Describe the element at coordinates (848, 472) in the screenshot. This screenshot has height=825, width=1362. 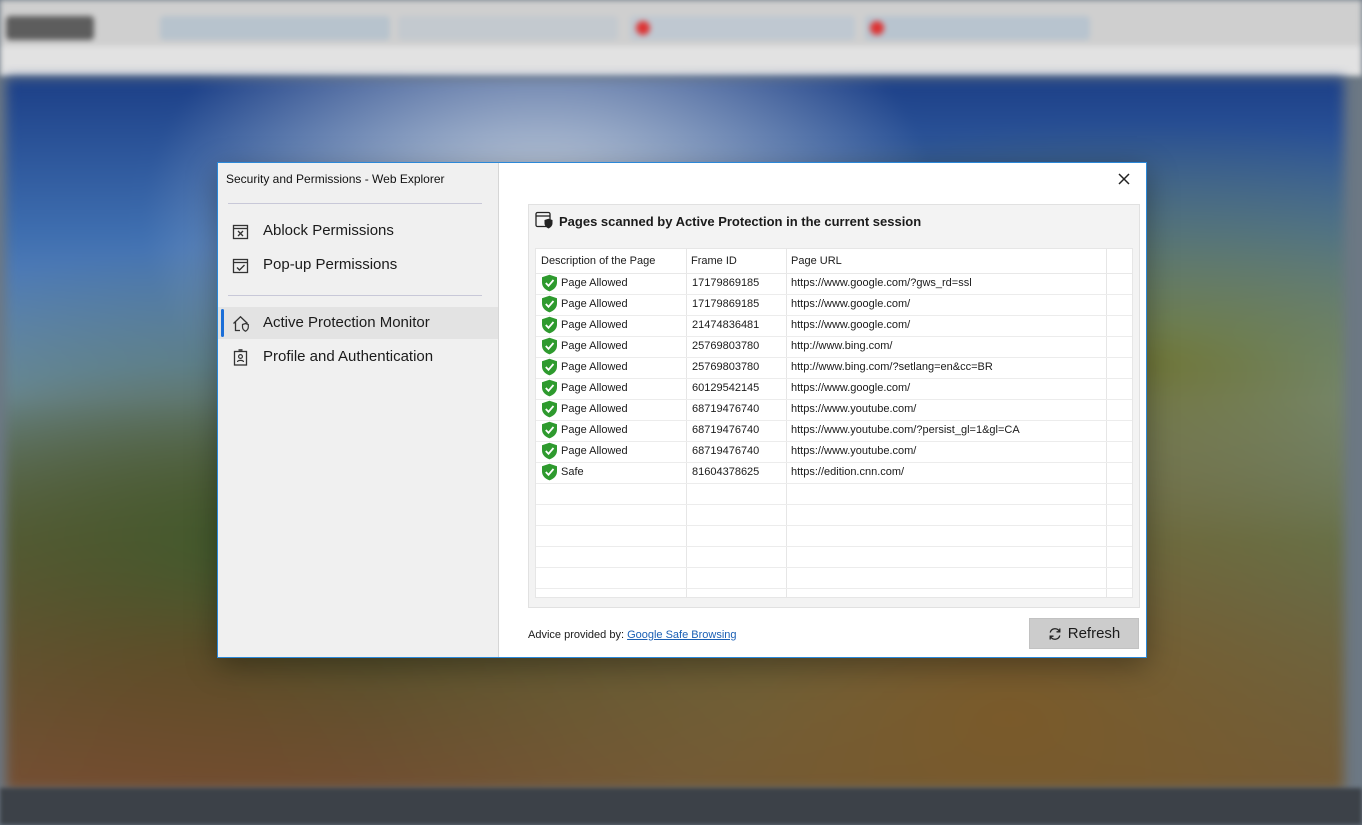
I see `row-page-url: https://edition.cnn.com/` at that location.